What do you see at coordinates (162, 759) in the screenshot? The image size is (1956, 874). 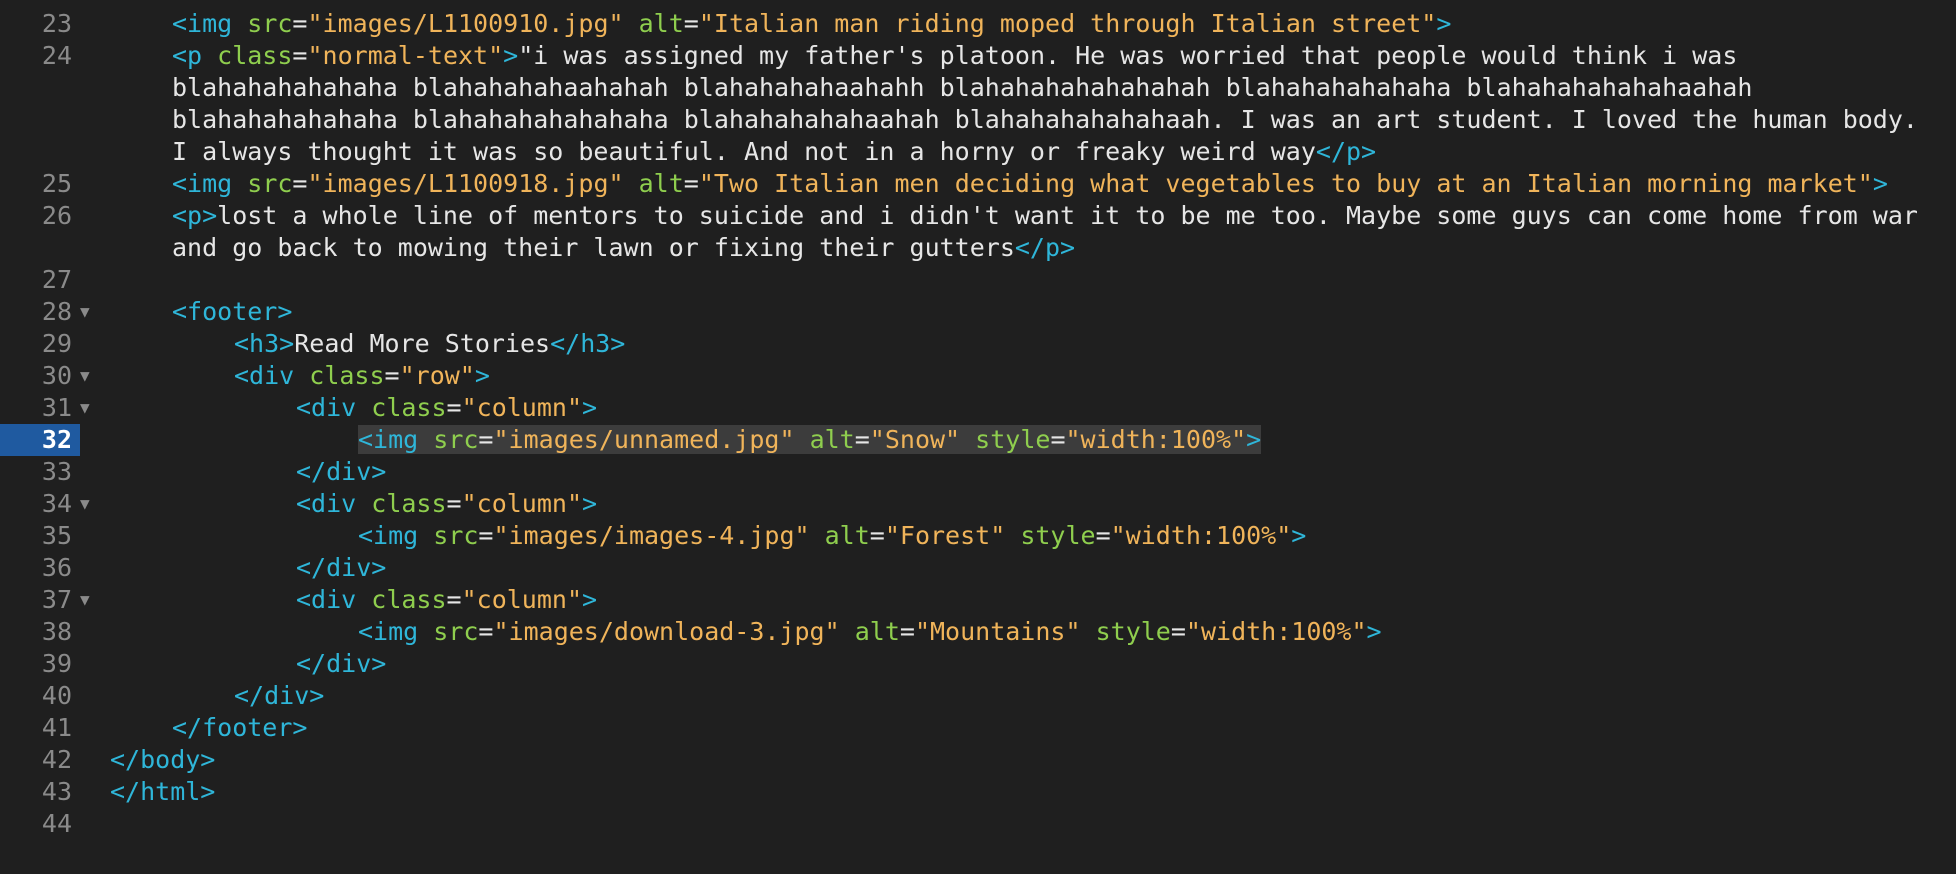 I see `code-content: </body>` at bounding box center [162, 759].